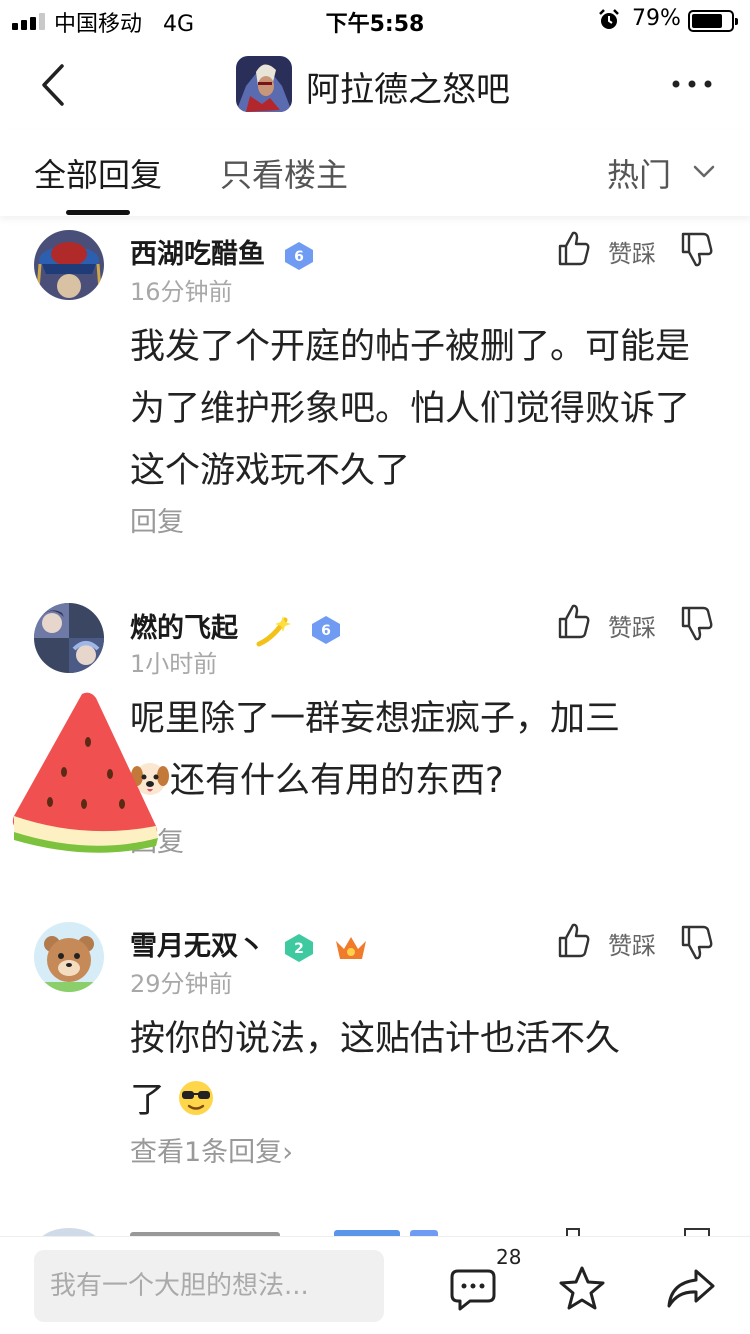 Image resolution: width=750 pixels, height=1334 pixels. What do you see at coordinates (85, 772) in the screenshot?
I see `watermelon-sticker-icon` at bounding box center [85, 772].